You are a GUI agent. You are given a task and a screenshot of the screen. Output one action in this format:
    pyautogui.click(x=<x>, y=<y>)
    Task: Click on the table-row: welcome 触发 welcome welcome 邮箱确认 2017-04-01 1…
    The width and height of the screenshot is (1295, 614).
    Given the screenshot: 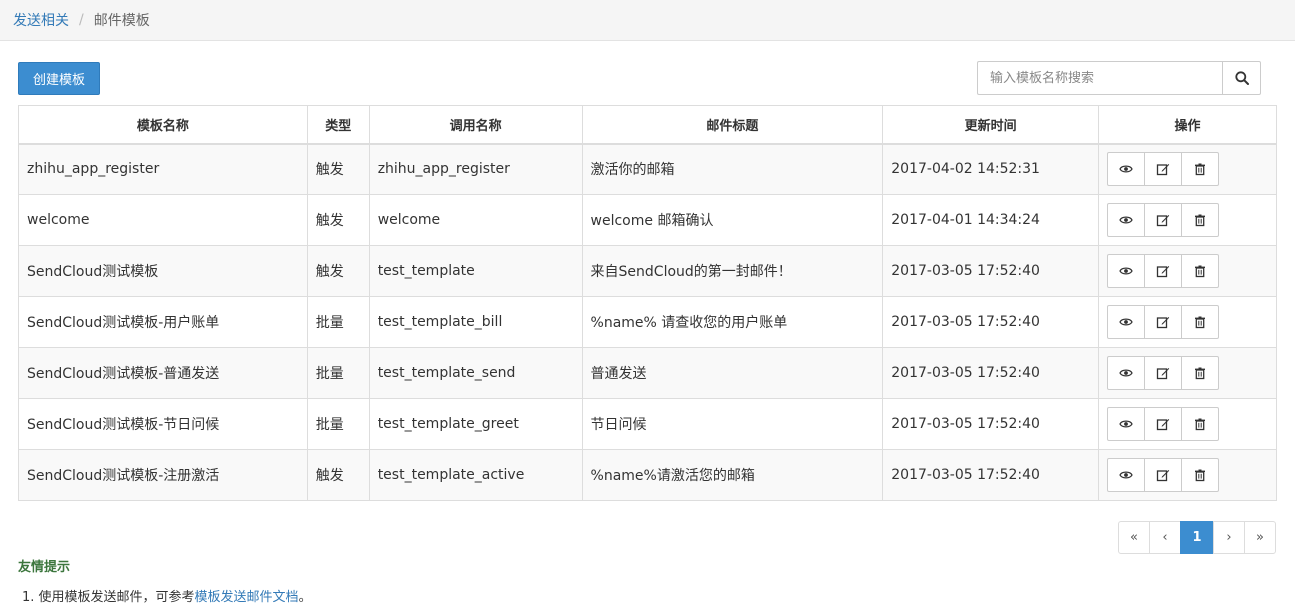 What is the action you would take?
    pyautogui.click(x=647, y=220)
    